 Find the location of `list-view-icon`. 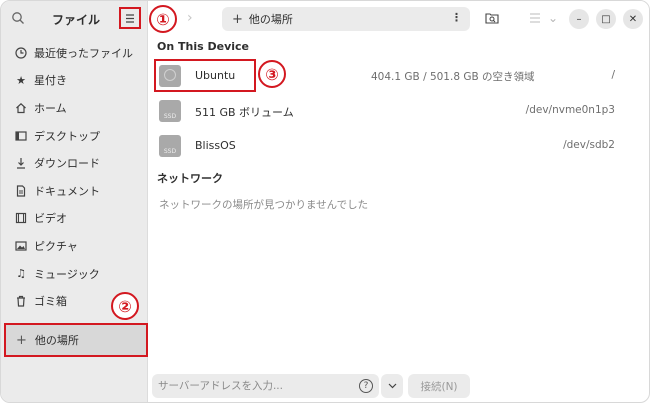

list-view-icon is located at coordinates (535, 18).